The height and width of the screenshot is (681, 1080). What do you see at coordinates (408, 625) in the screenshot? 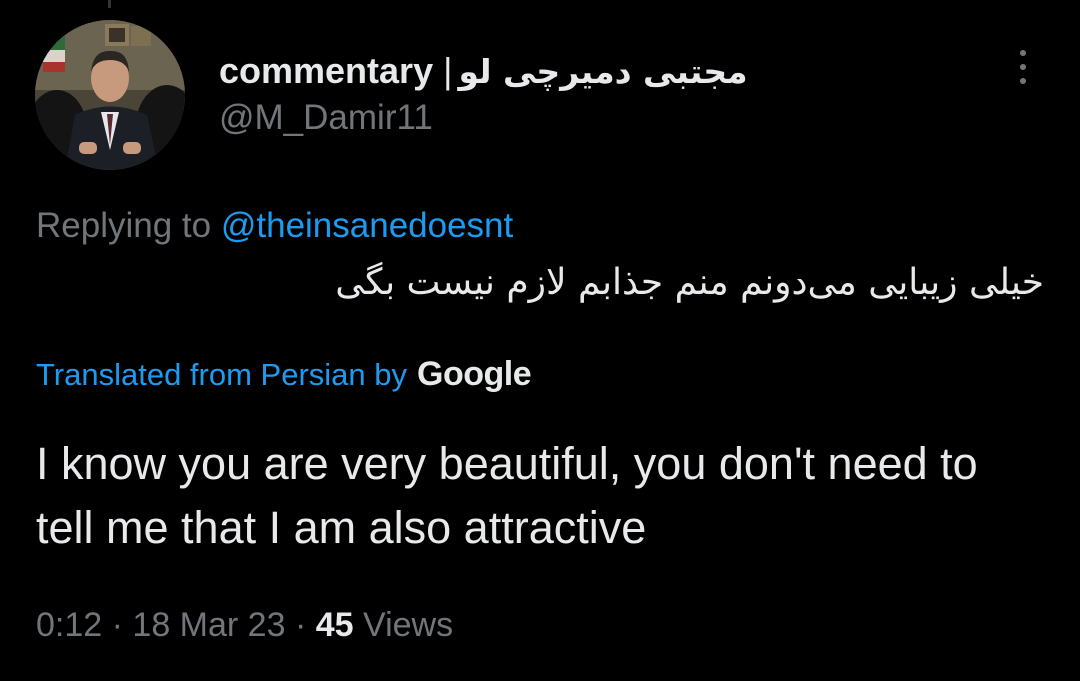
I see `views-label: Views` at bounding box center [408, 625].